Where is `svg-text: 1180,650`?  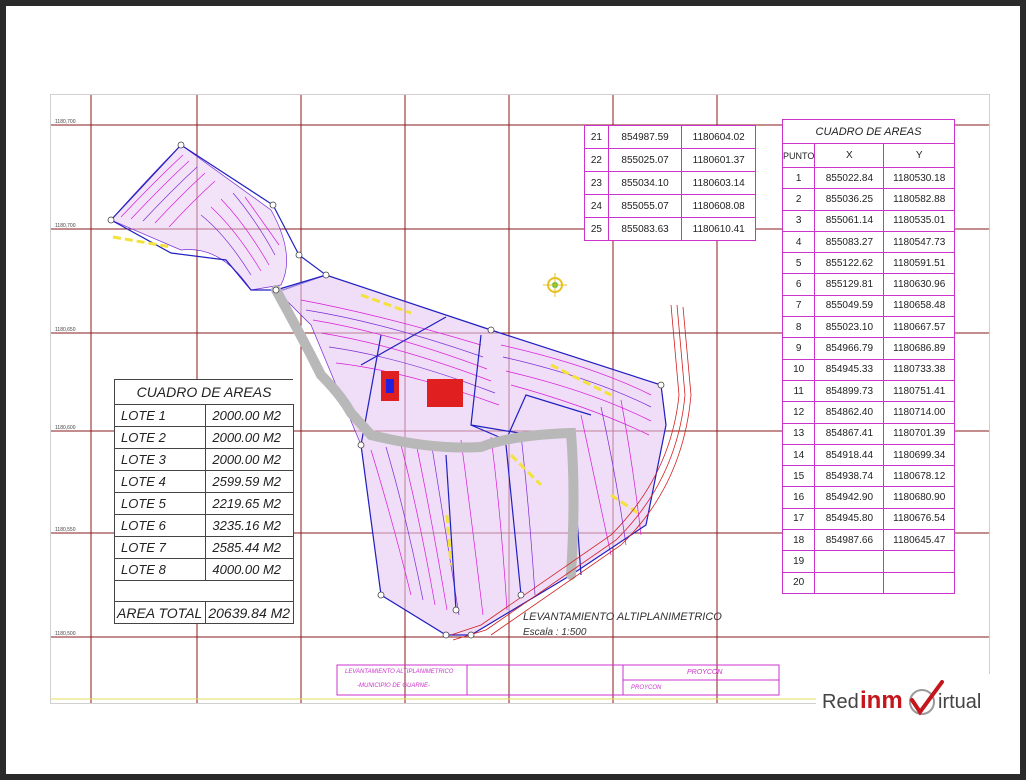
svg-text: 1180,650 is located at coordinates (65, 330).